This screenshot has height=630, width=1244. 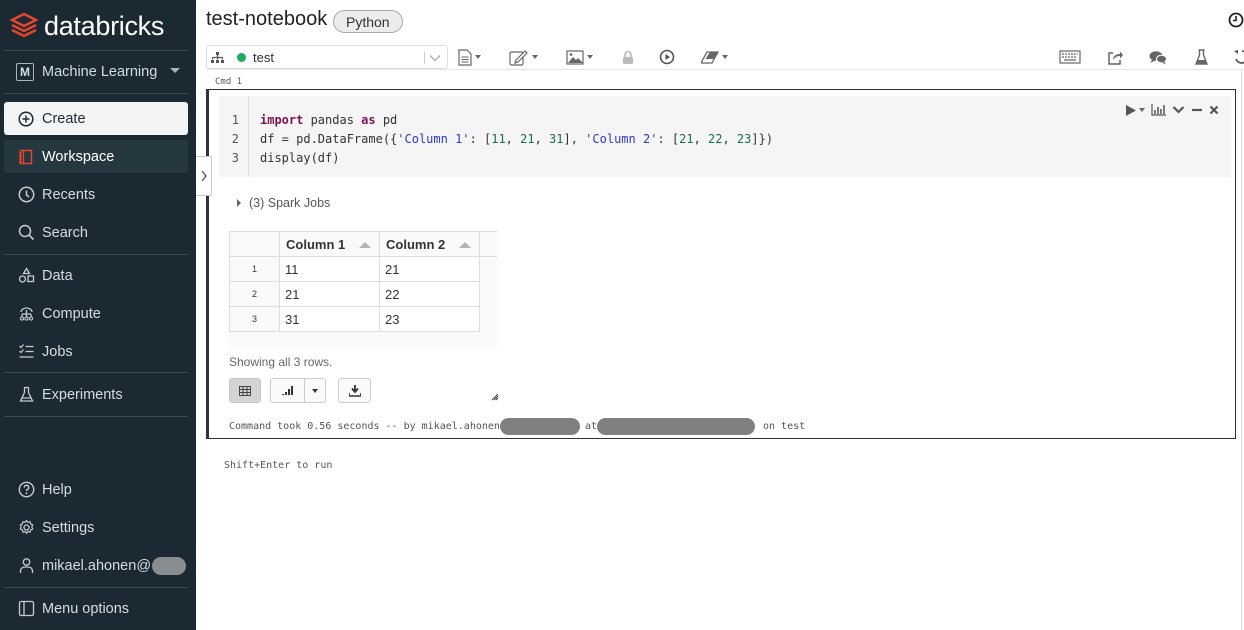 I want to click on logo-text: databricks, so click(x=104, y=25).